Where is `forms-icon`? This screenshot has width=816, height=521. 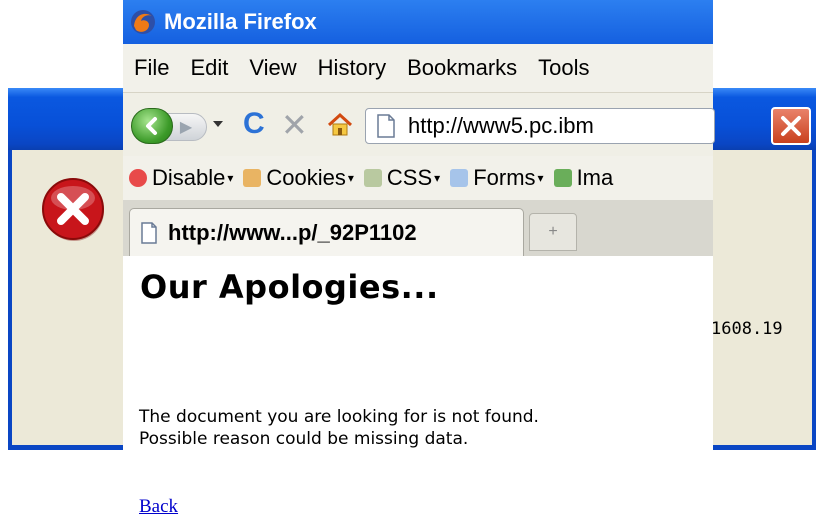
forms-icon is located at coordinates (459, 178).